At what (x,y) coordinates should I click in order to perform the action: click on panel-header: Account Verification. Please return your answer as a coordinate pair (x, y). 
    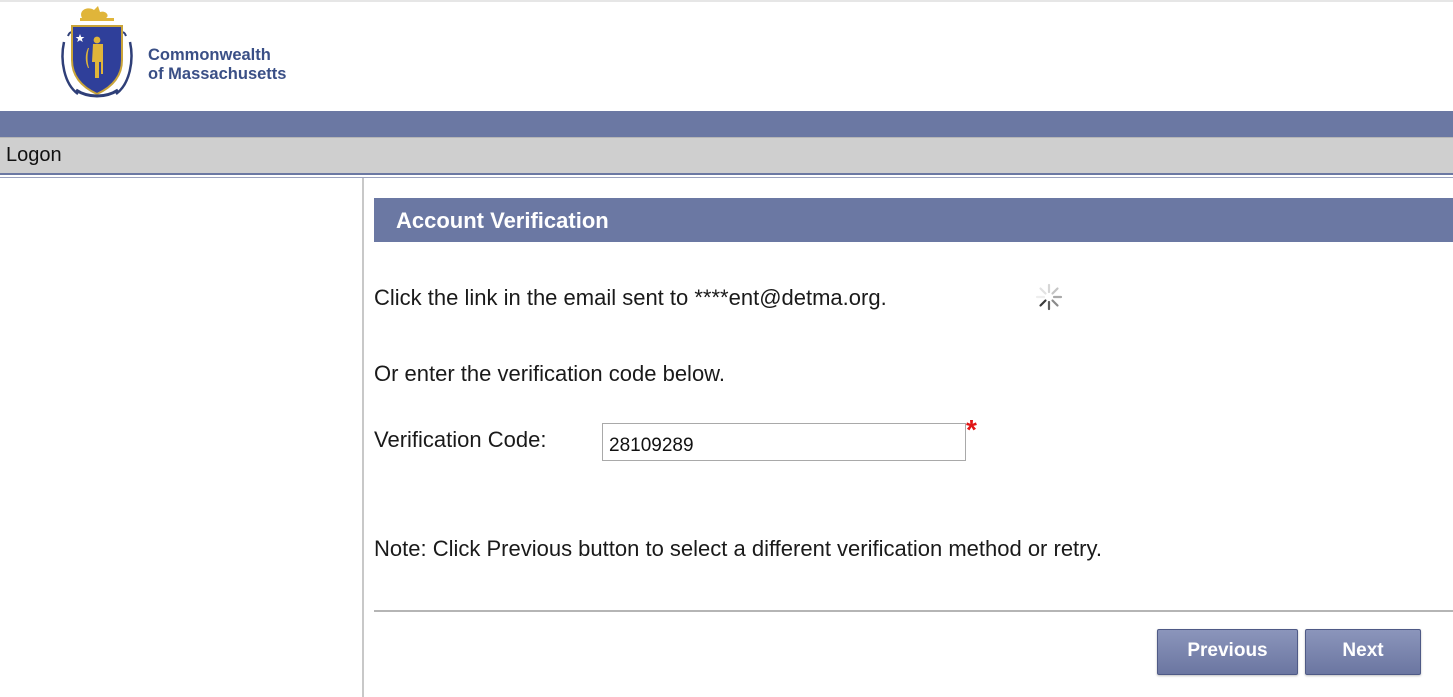
    Looking at the image, I should click on (913, 220).